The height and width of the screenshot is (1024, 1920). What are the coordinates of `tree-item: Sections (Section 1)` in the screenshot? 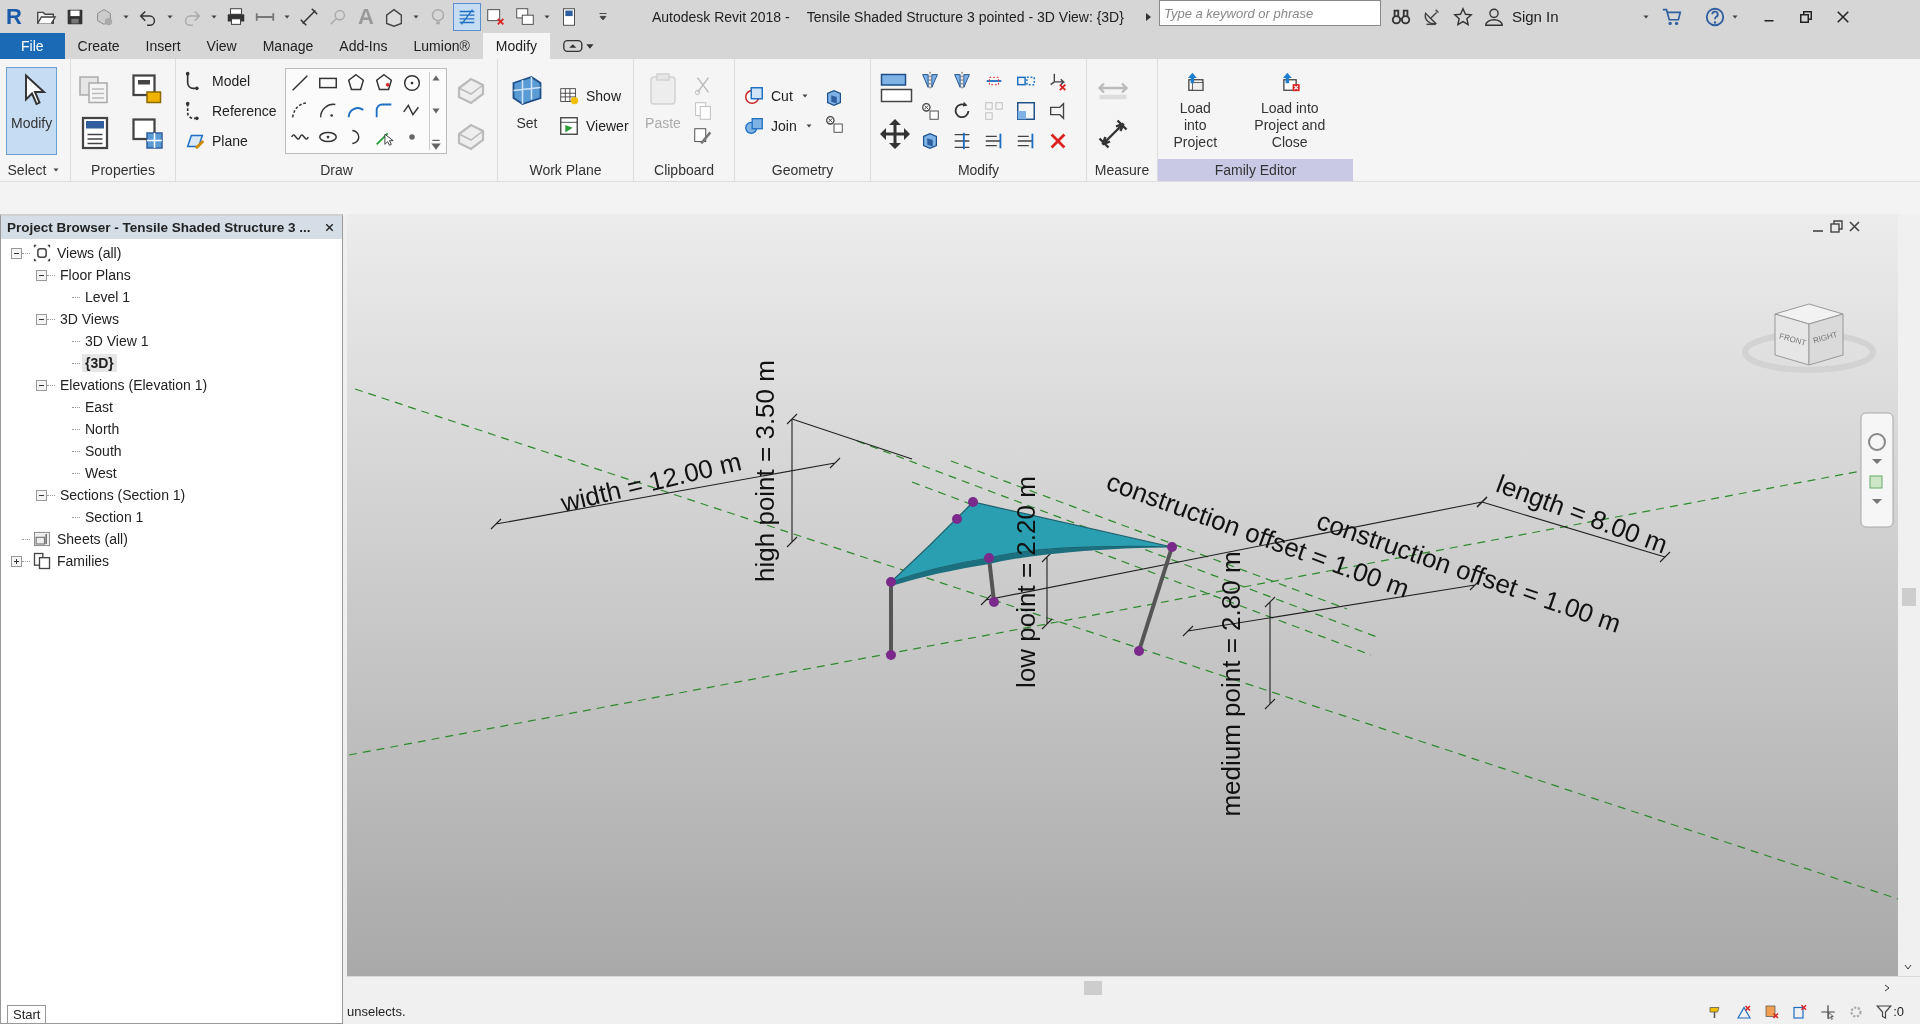 It's located at (123, 495).